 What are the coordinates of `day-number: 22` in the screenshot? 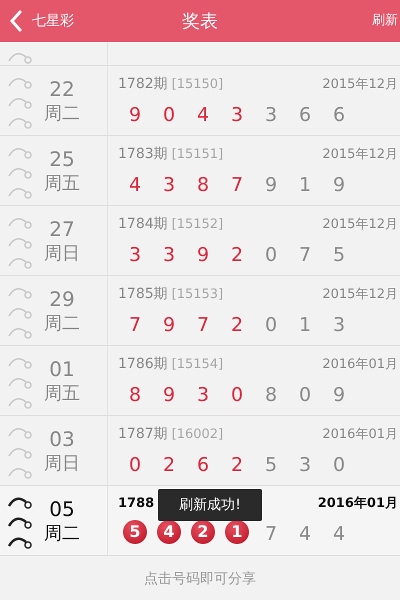 It's located at (62, 89).